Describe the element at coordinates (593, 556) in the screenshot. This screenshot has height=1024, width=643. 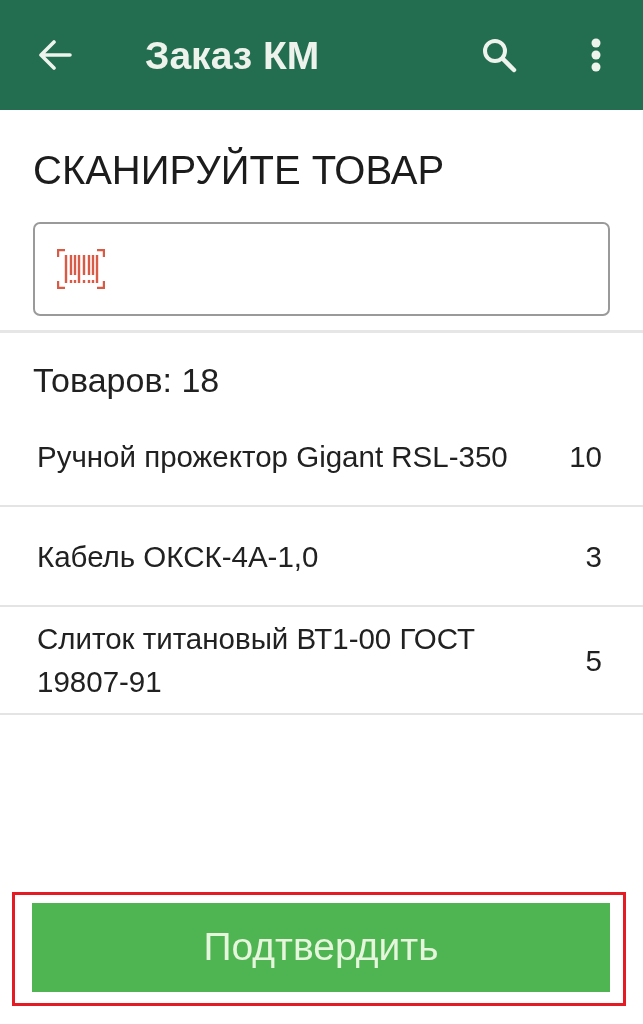
I see `item-quantity: 3` at that location.